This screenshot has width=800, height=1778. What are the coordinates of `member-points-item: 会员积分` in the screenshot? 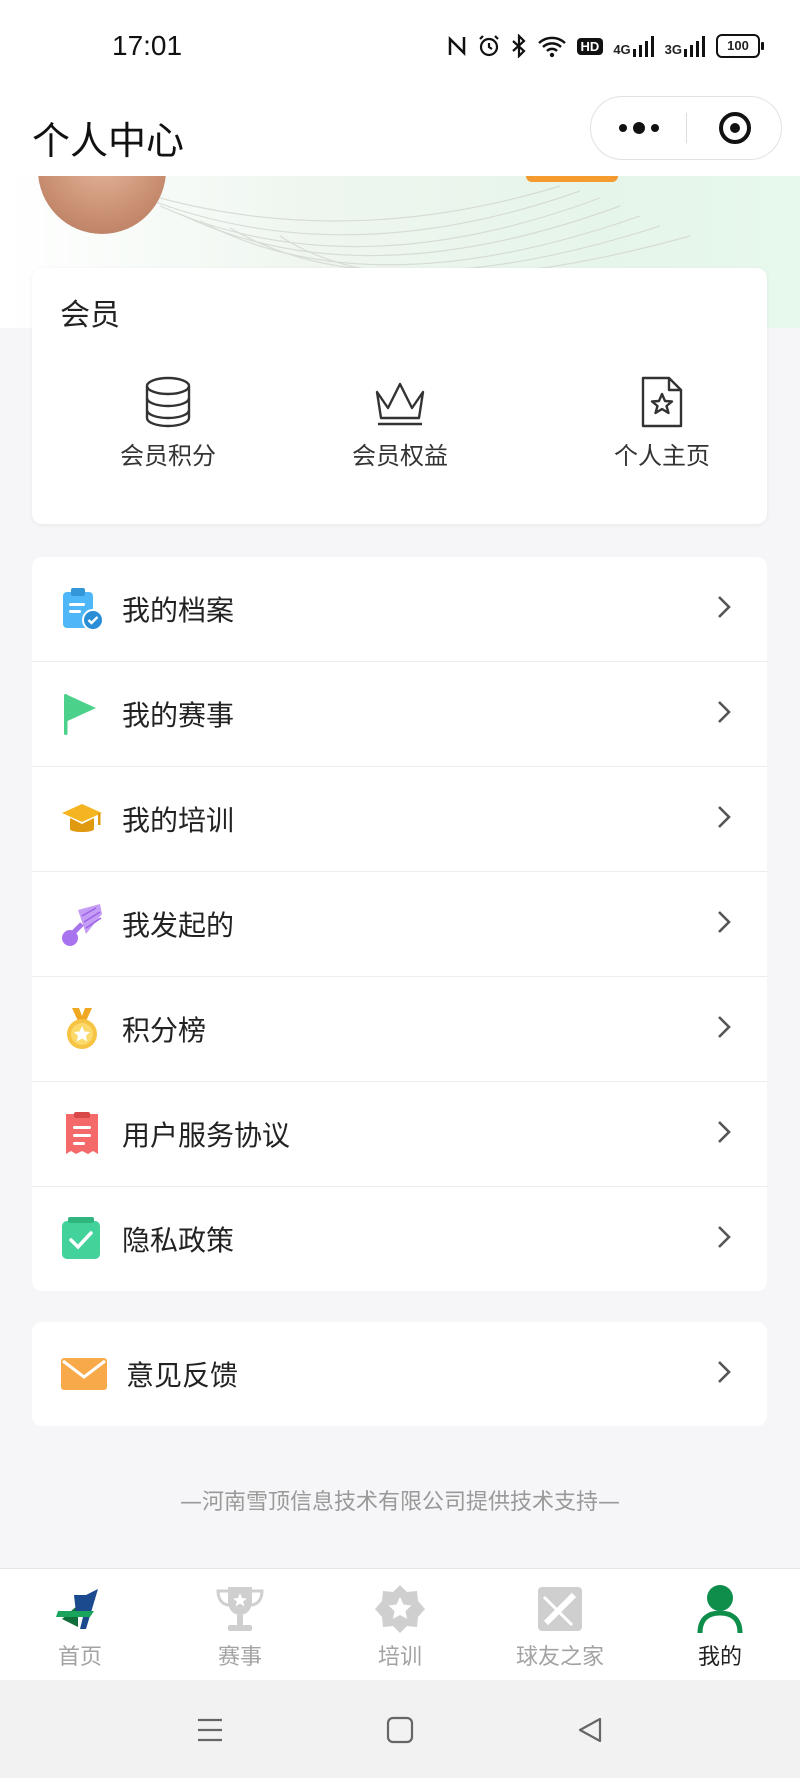 It's located at (168, 419).